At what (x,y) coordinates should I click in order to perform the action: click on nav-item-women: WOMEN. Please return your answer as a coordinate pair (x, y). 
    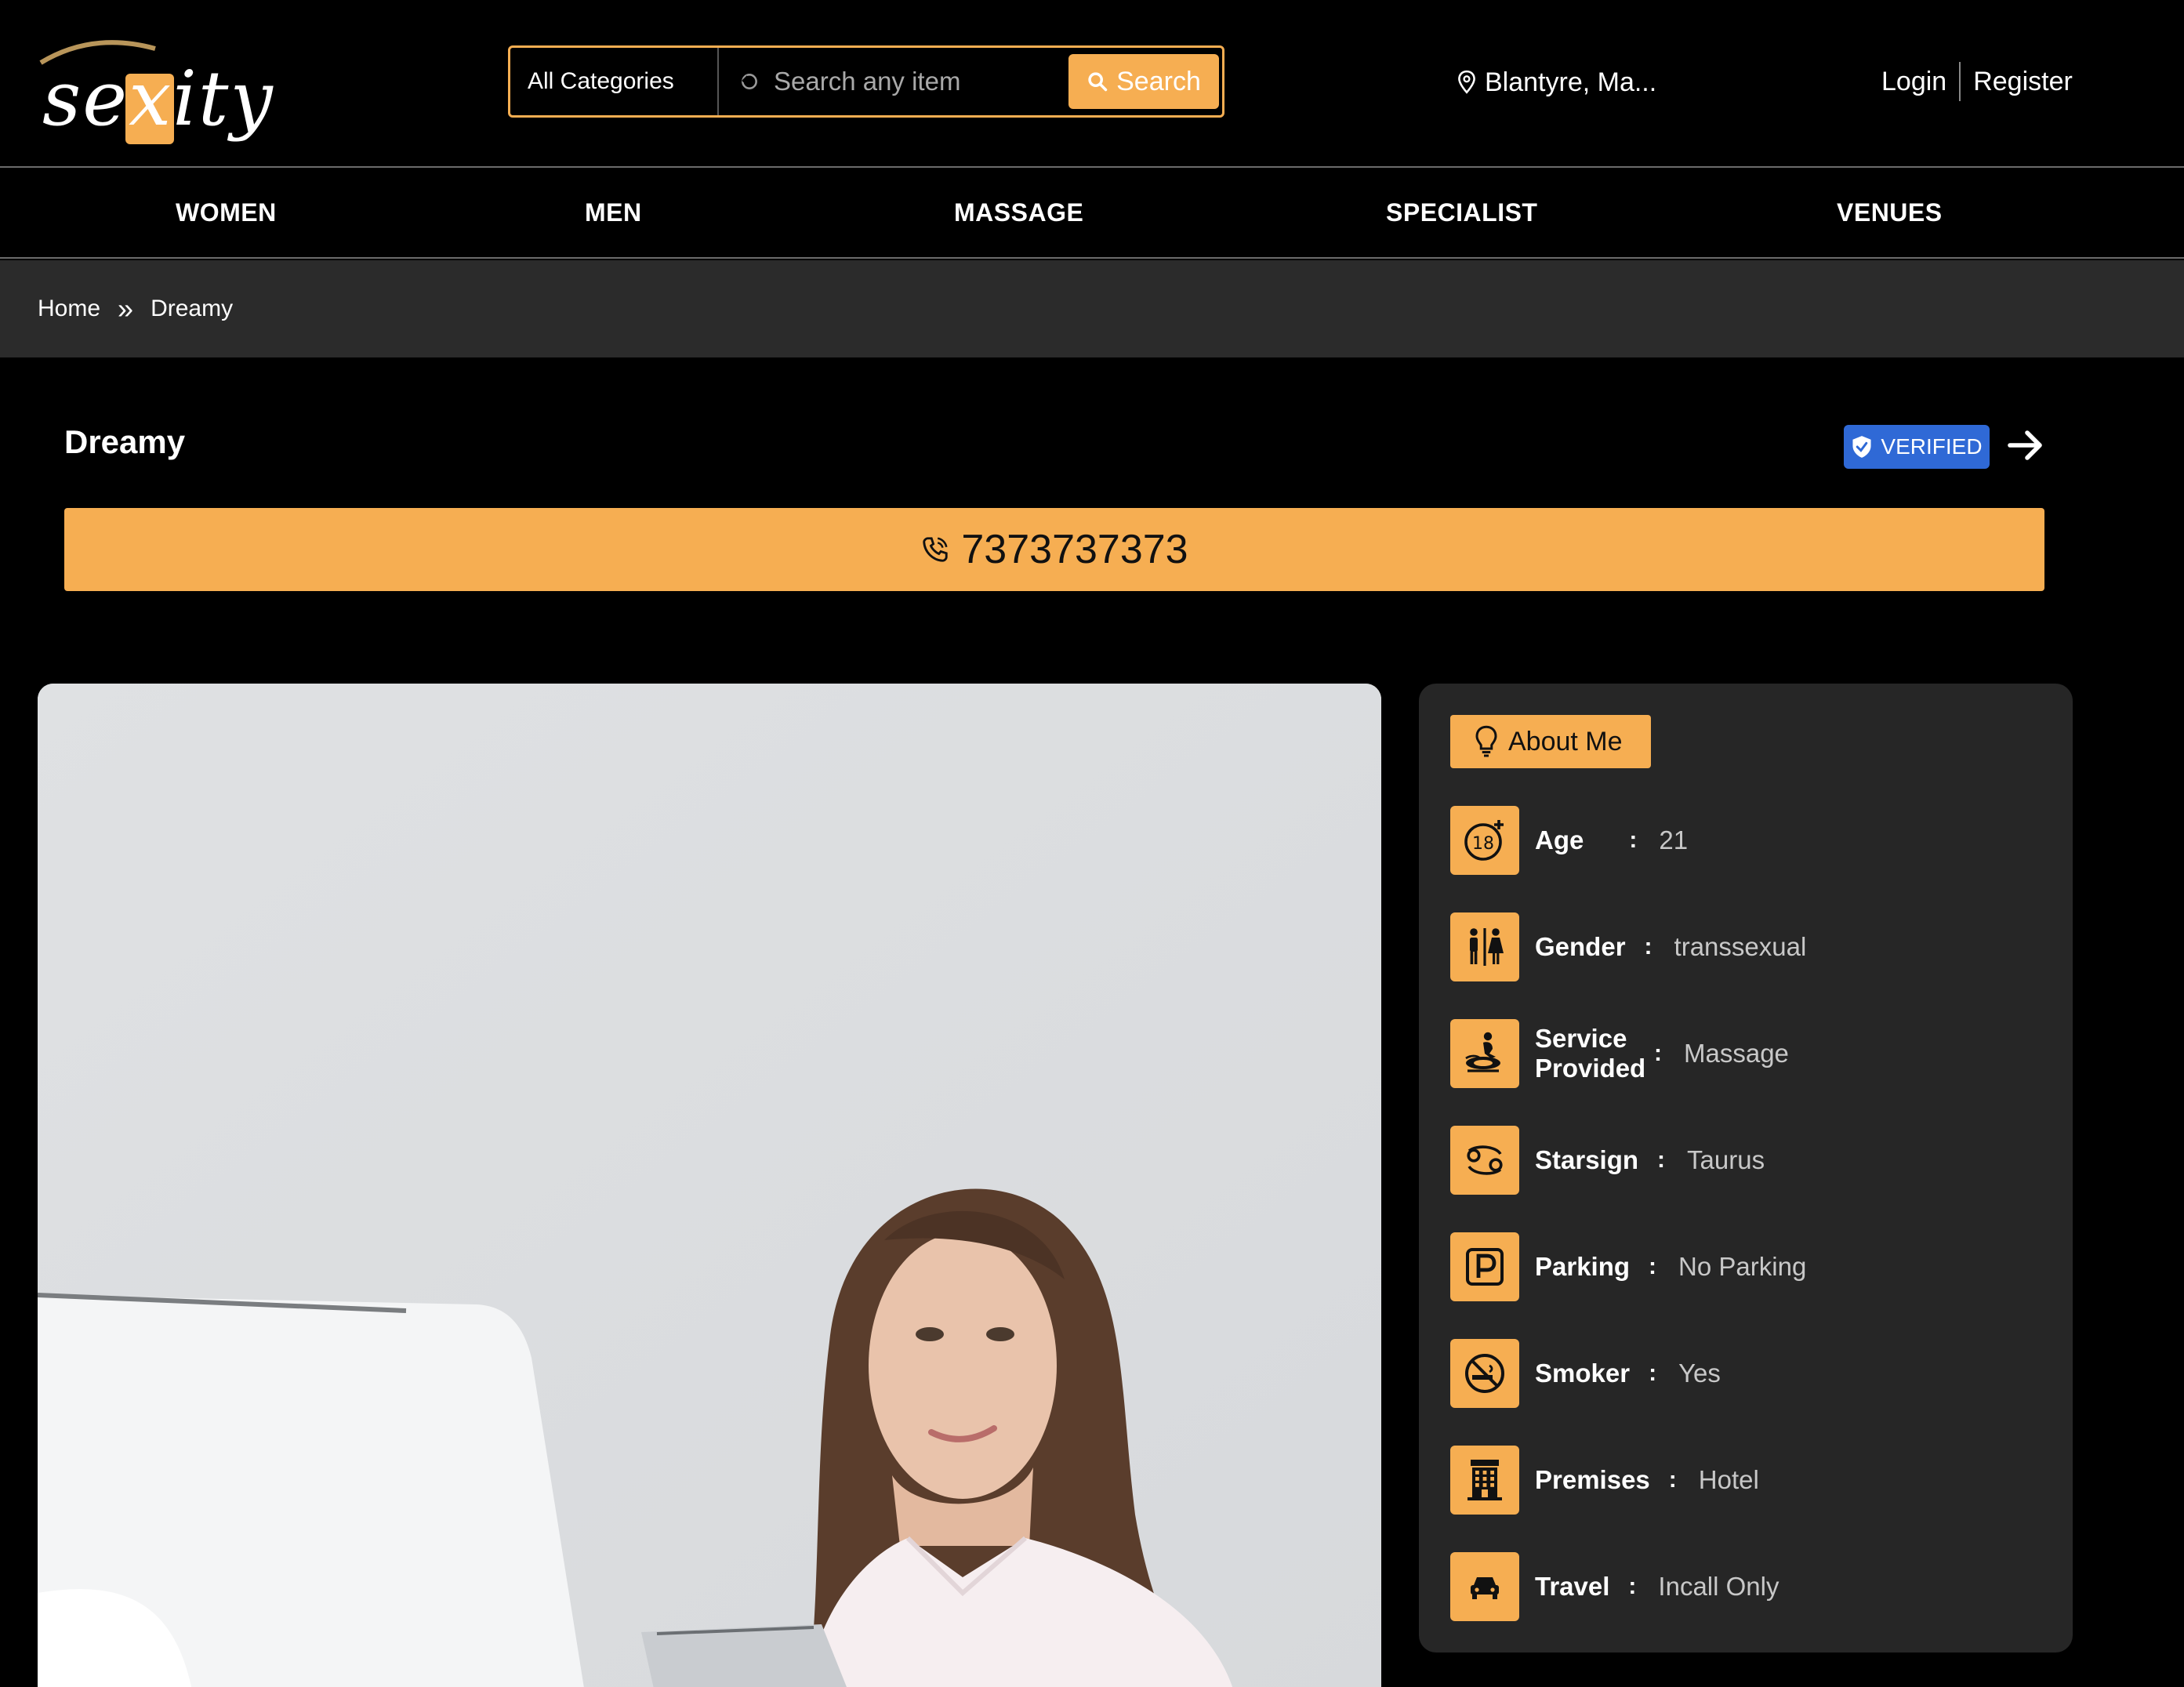
    Looking at the image, I should click on (226, 212).